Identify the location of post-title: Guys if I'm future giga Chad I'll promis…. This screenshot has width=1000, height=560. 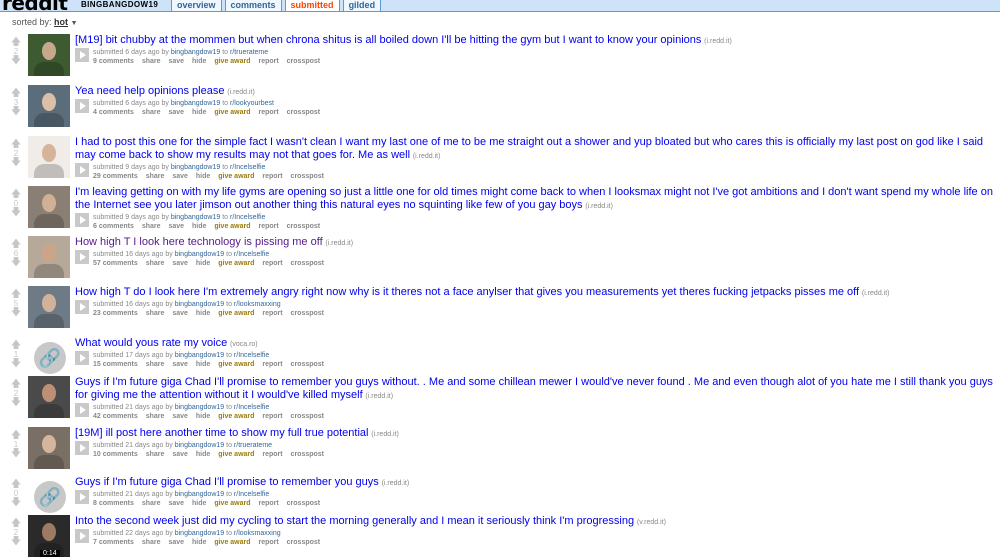
(227, 482).